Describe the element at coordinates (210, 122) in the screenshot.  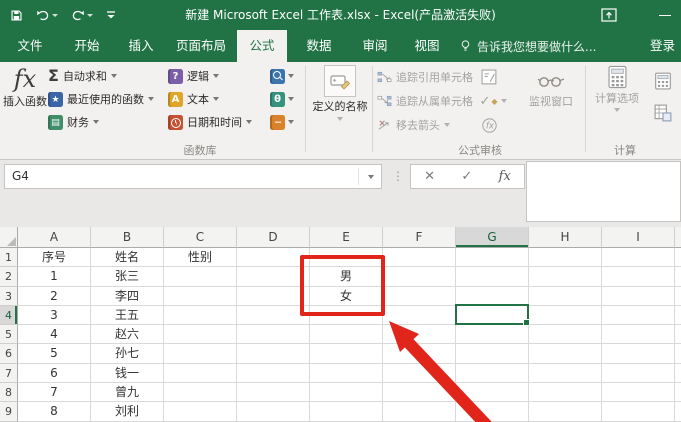
I see `date-time-button: 日期和时间` at that location.